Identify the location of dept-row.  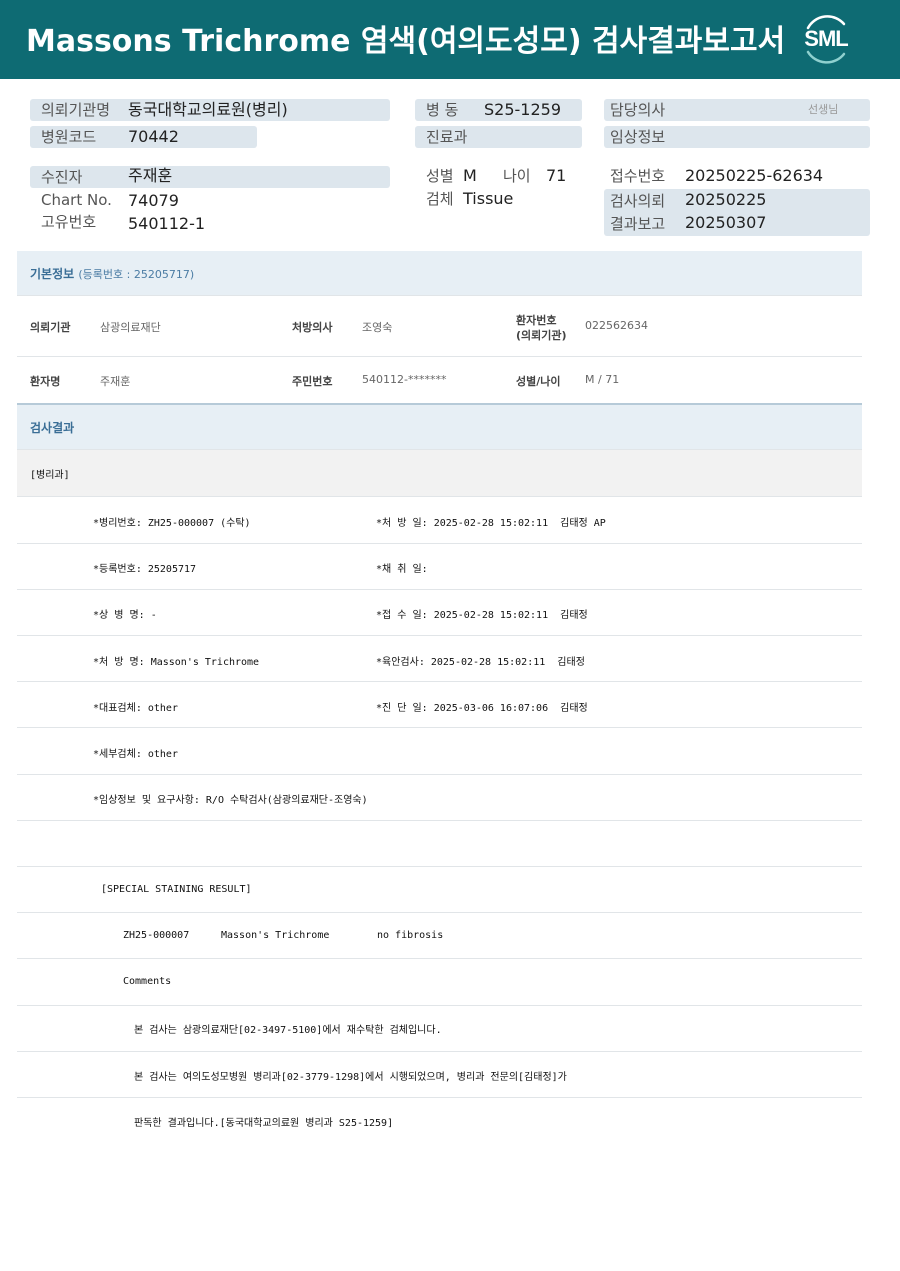
(439, 473).